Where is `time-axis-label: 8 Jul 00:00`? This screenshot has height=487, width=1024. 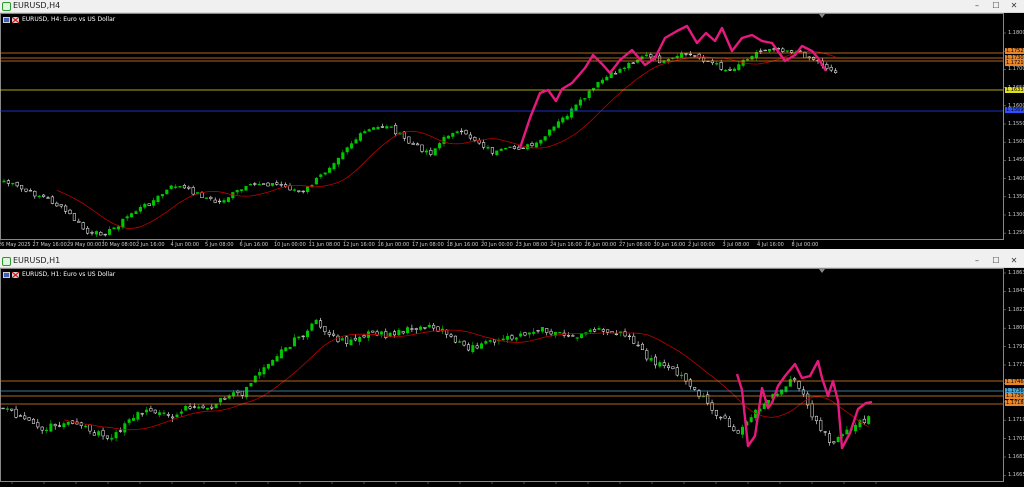 time-axis-label: 8 Jul 00:00 is located at coordinates (805, 245).